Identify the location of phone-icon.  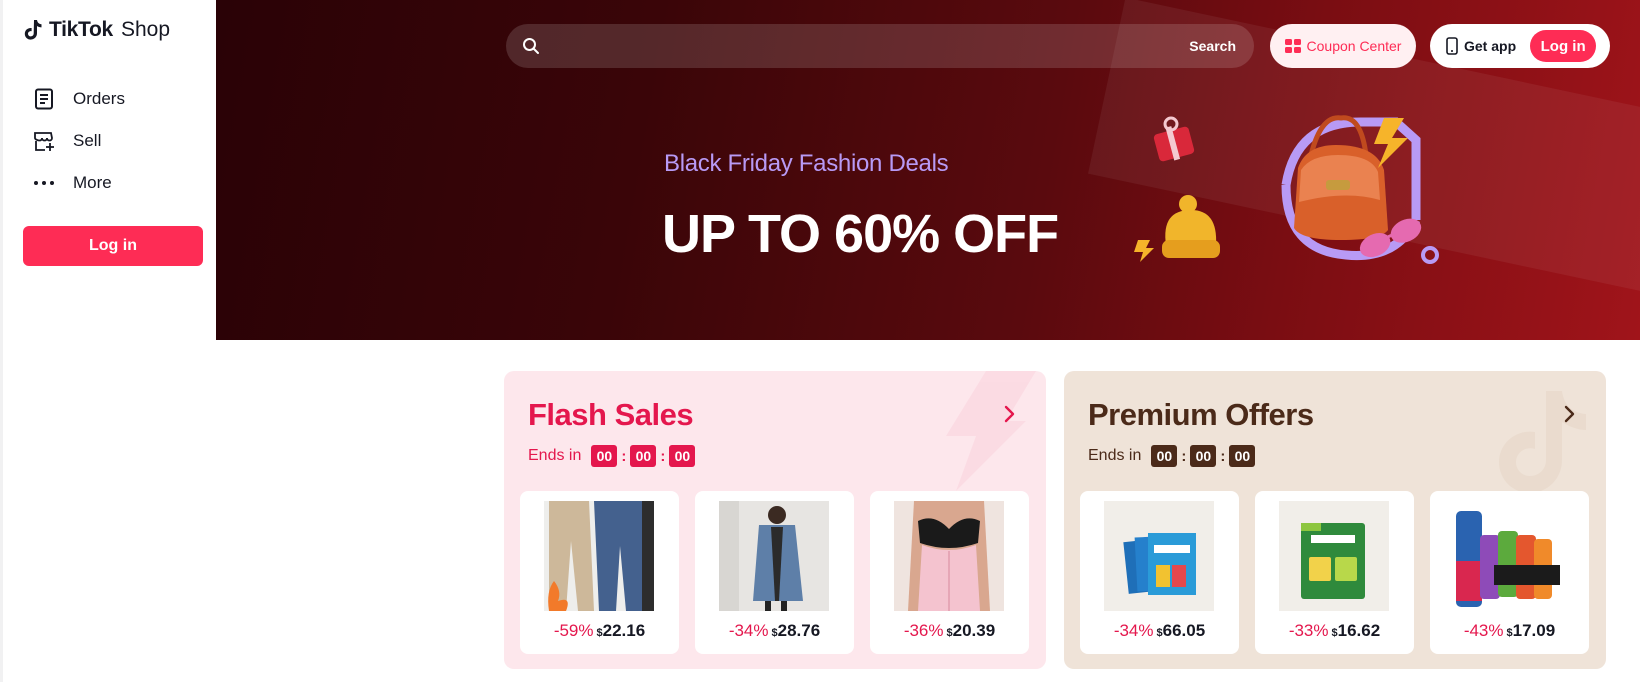
(1452, 46).